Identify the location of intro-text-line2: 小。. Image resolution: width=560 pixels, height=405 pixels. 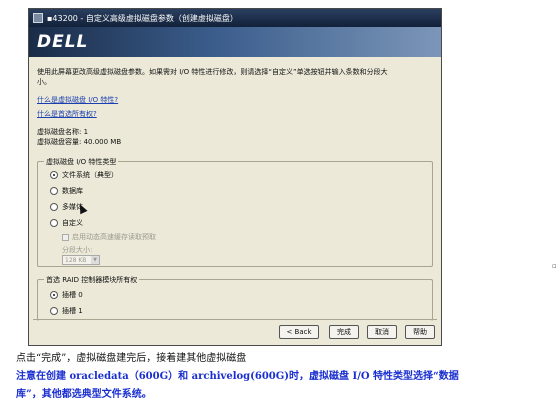
(44, 82).